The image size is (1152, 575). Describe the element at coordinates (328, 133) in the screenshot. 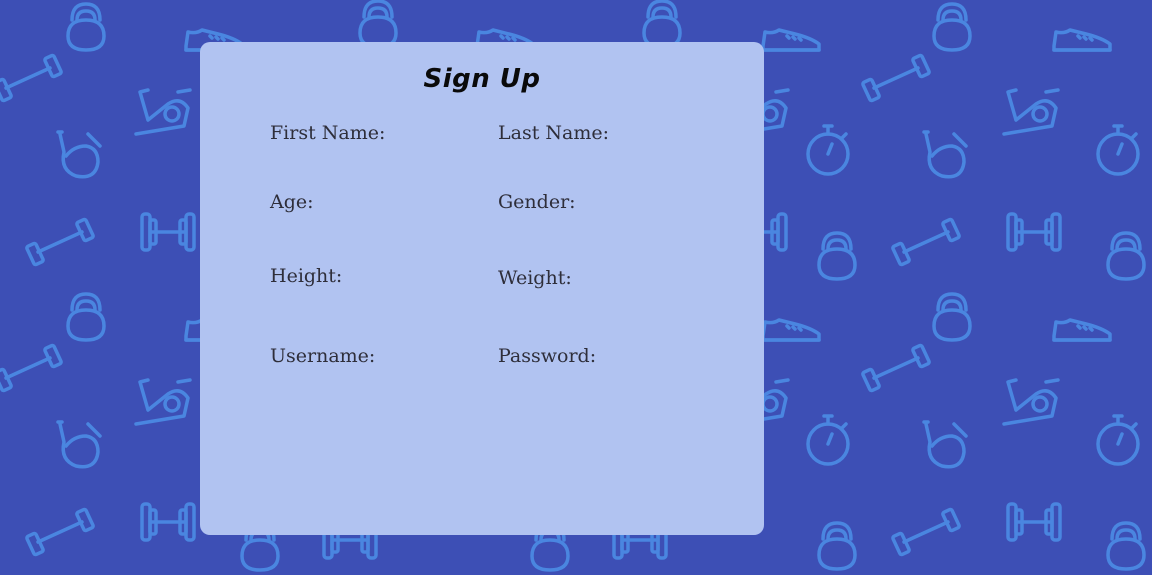

I see `first-name-label: First Name:` at that location.